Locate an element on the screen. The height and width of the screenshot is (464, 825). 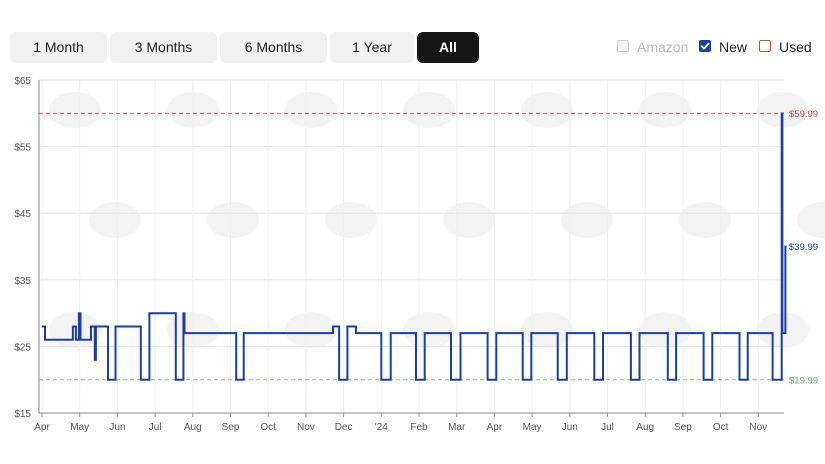
x-tick-label: Dec is located at coordinates (344, 427).